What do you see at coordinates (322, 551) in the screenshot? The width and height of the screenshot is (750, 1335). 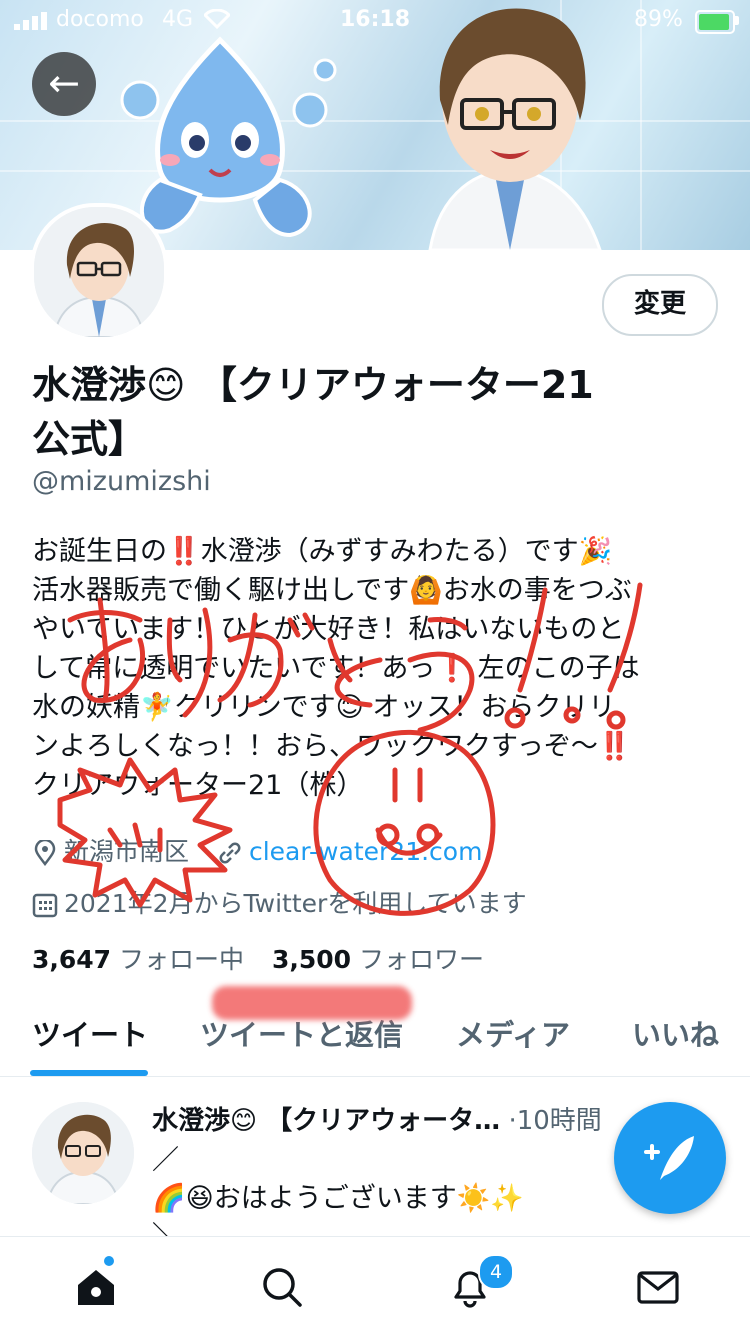 I see `bio-line: お誕生日の‼️水澄渉（みずすみわたる）です🎉` at bounding box center [322, 551].